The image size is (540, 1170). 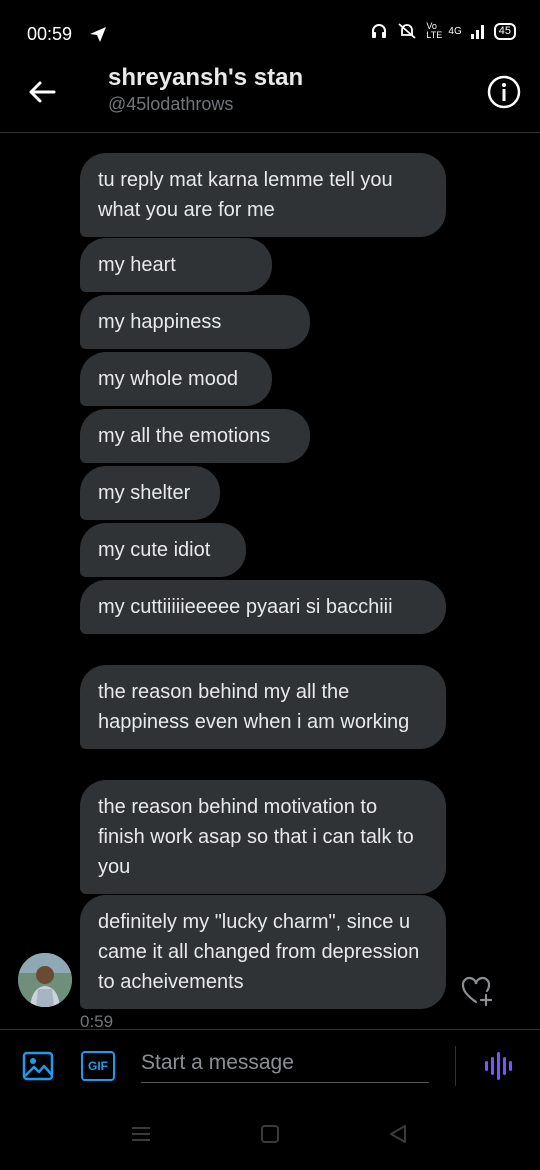 What do you see at coordinates (270, 94) in the screenshot?
I see `conversation-header: shreyansh's stan @45lodathrows` at bounding box center [270, 94].